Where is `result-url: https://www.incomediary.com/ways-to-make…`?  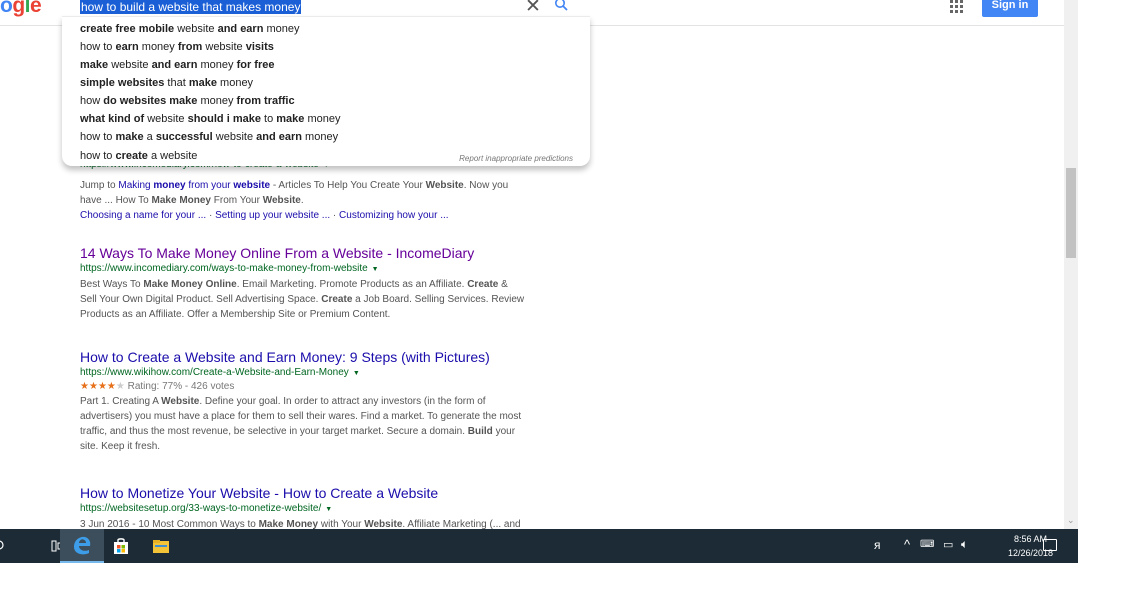 result-url: https://www.incomediary.com/ways-to-make… is located at coordinates (330, 269).